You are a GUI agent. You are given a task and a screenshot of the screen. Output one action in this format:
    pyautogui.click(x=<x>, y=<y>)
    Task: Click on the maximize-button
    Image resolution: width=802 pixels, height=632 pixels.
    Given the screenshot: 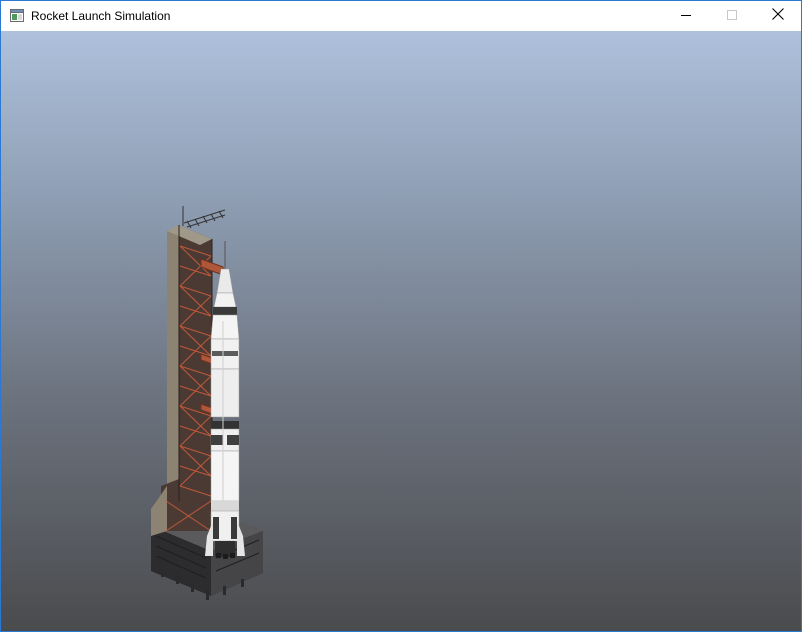 What is the action you would take?
    pyautogui.click(x=732, y=16)
    